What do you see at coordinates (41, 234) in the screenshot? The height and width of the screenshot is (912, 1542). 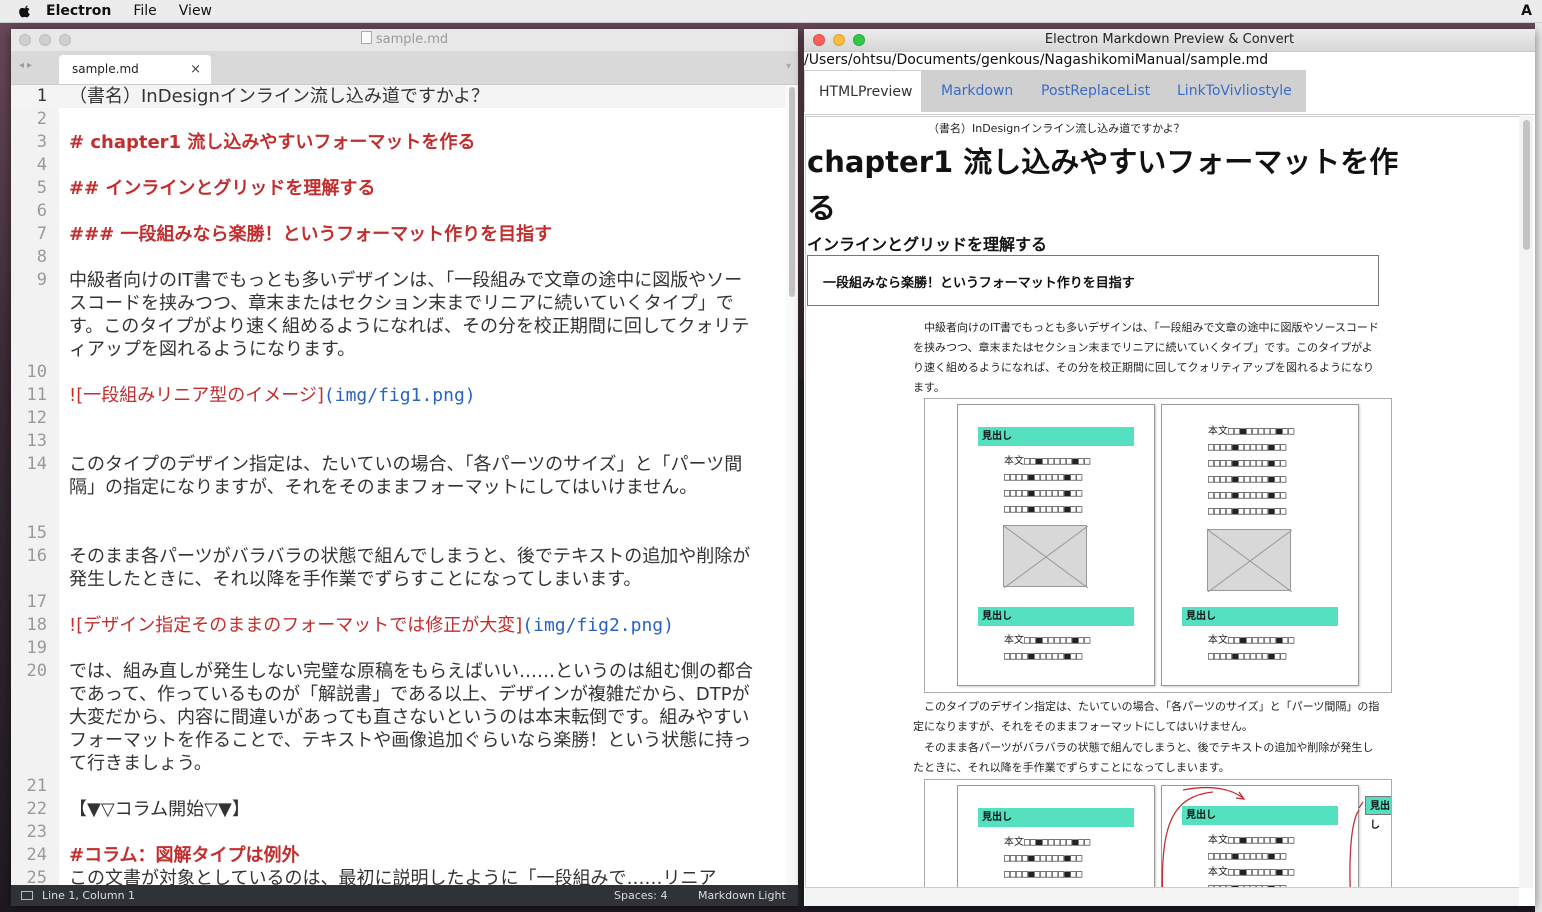 I see `line-number: 7` at bounding box center [41, 234].